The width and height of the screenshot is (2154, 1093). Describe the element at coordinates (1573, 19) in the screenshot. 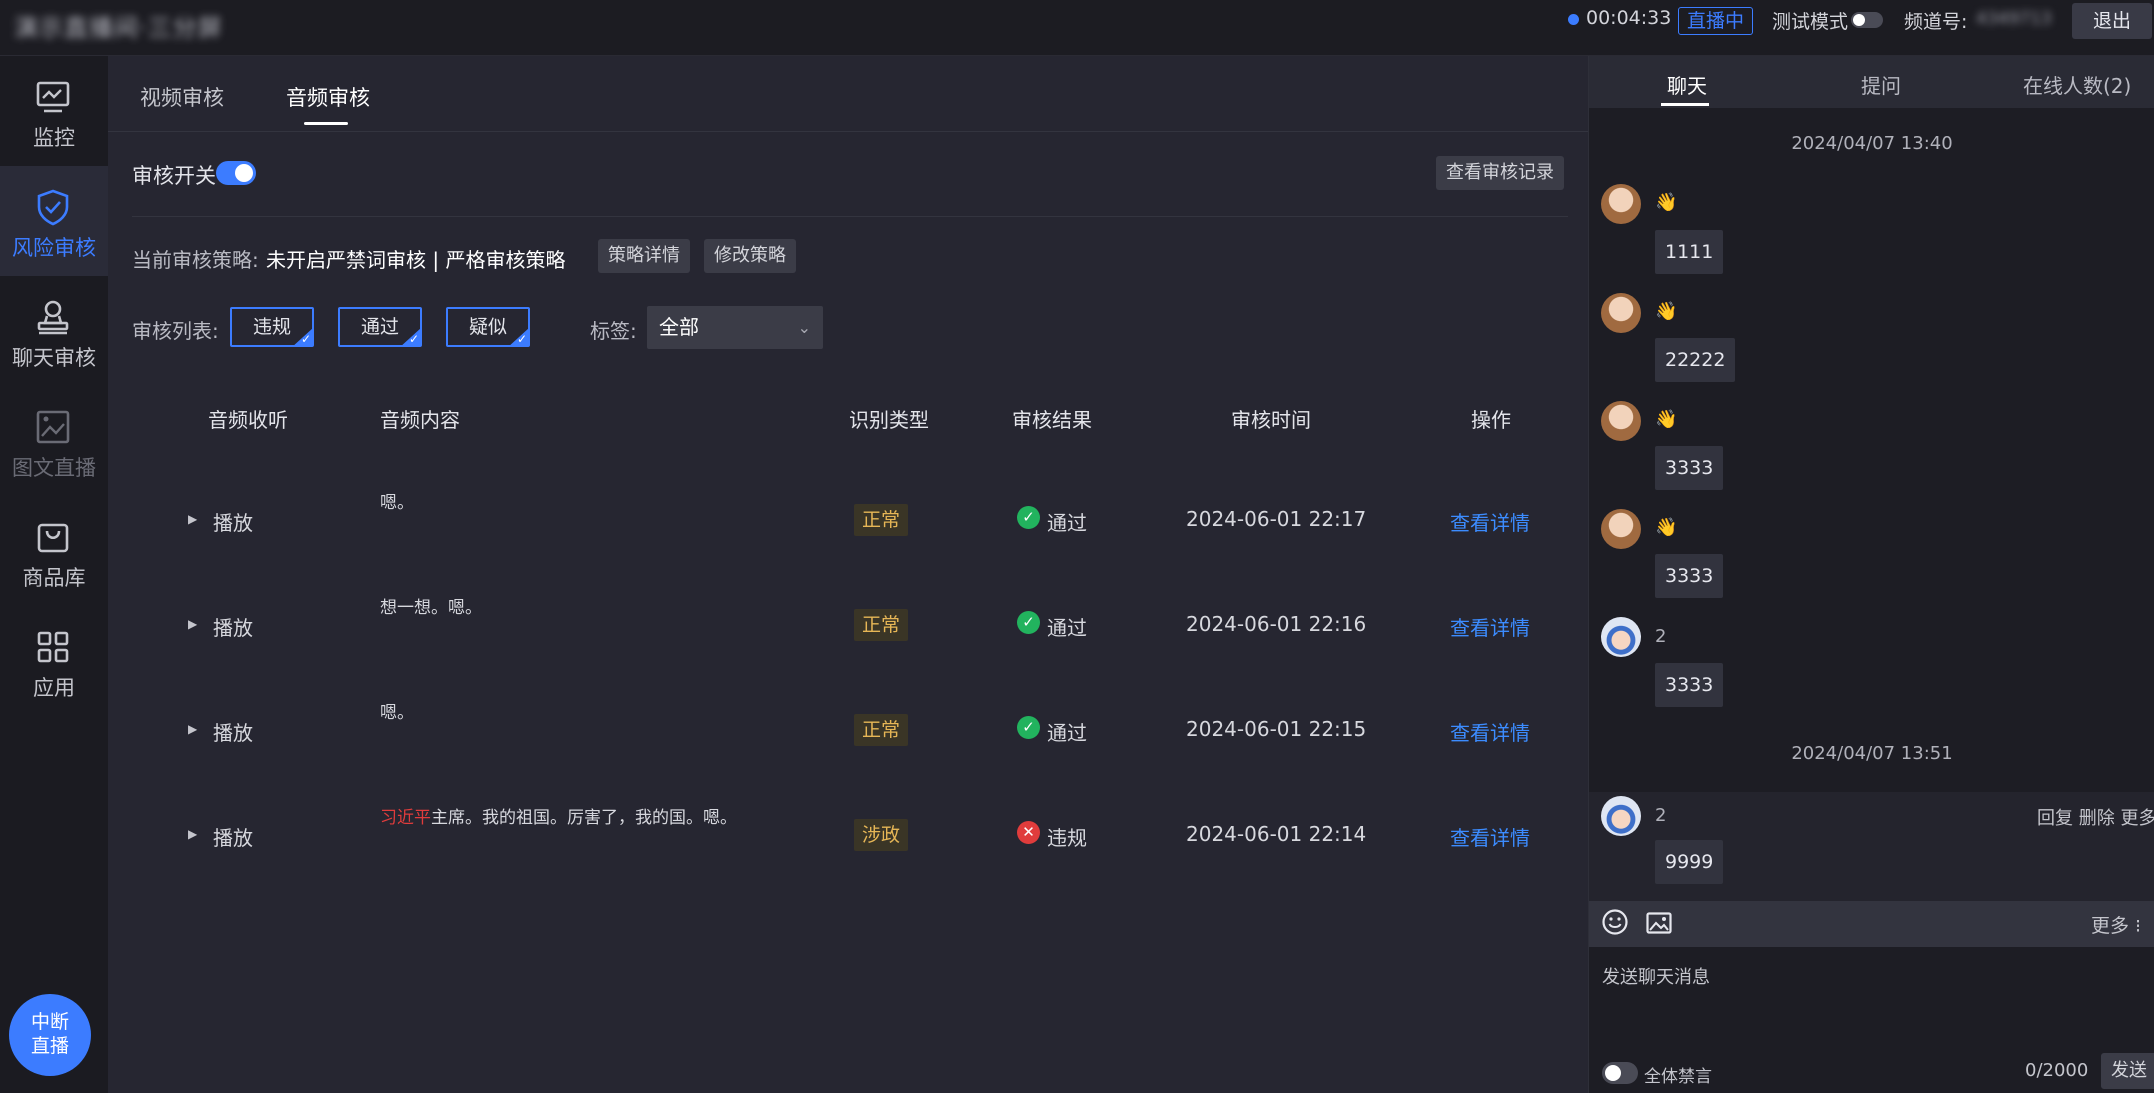

I see `live-dot-icon` at that location.